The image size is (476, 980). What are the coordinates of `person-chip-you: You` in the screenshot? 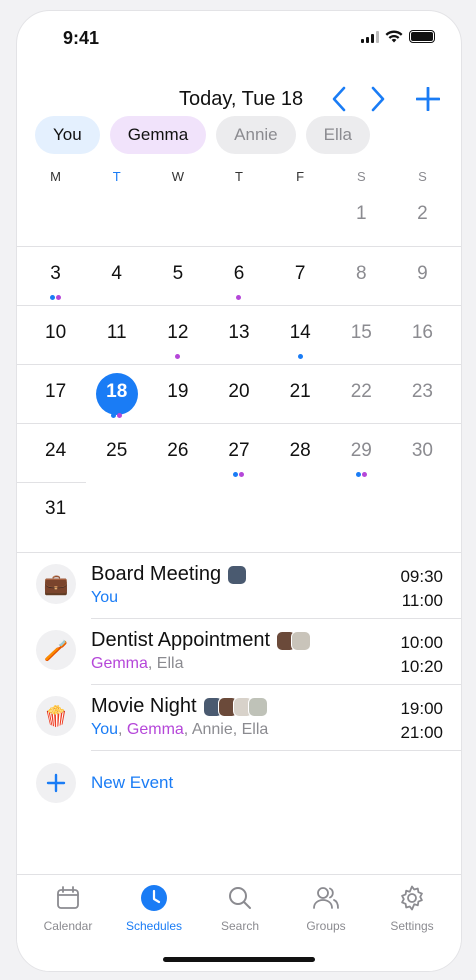 It's located at (67, 135).